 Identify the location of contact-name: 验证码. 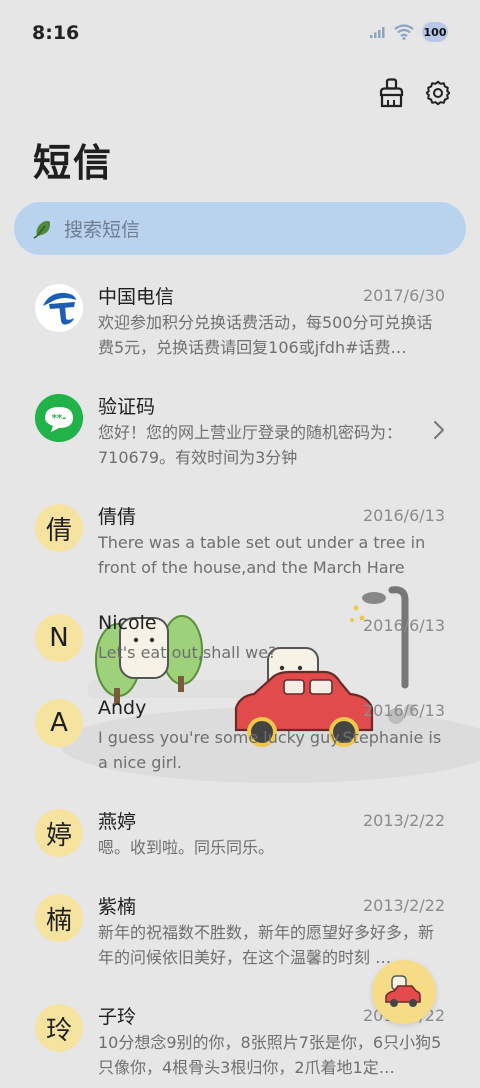
(127, 407).